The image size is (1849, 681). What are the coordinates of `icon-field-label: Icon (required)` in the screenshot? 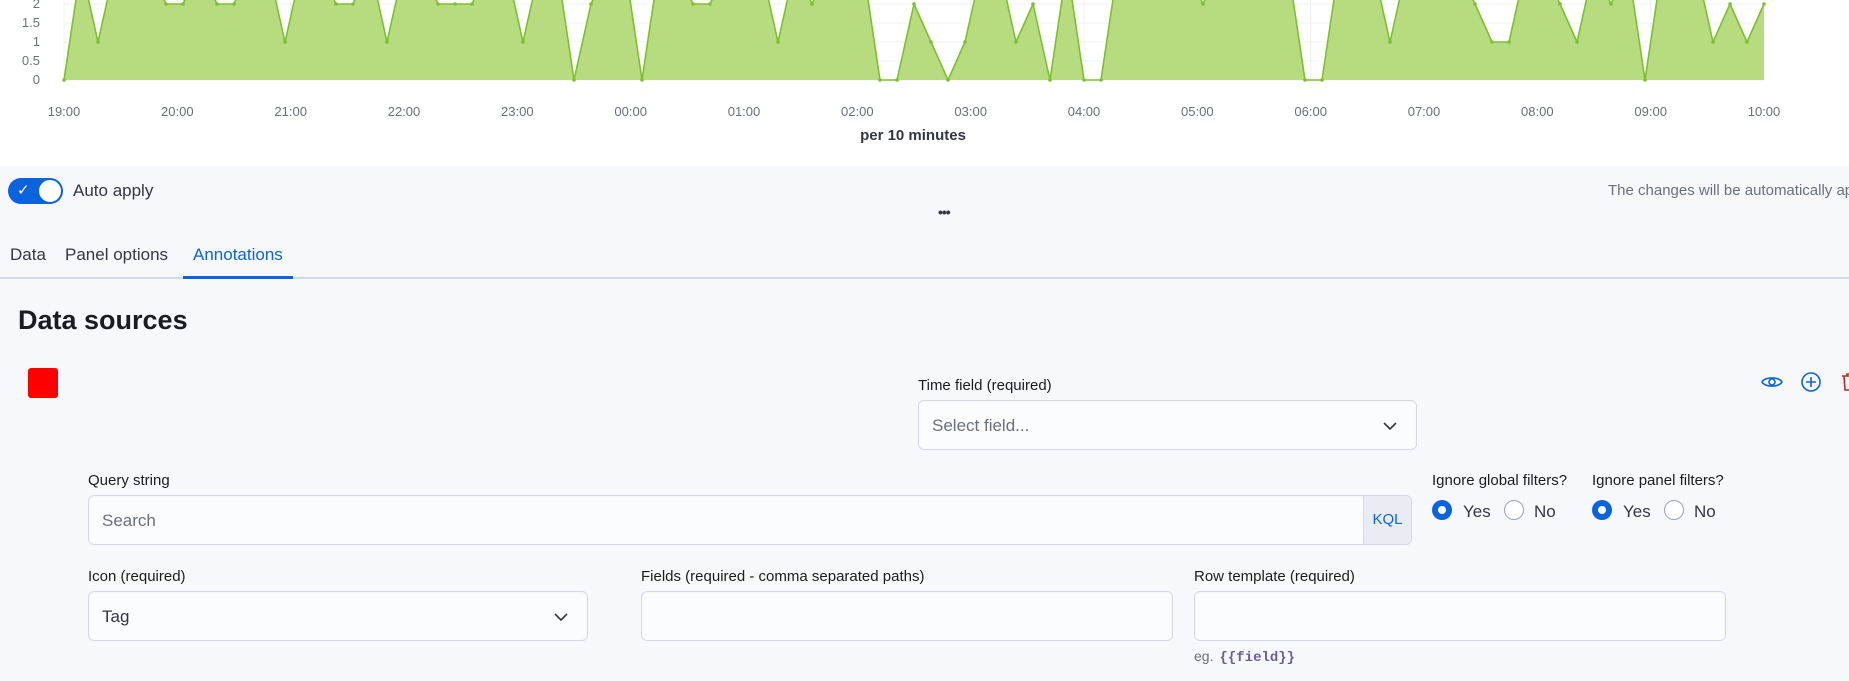 It's located at (137, 576).